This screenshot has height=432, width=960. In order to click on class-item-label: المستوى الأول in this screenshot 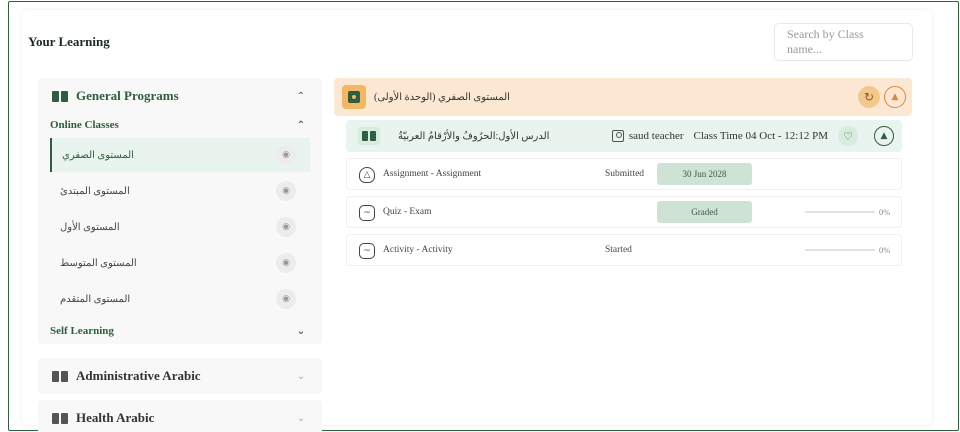, I will do `click(90, 227)`.